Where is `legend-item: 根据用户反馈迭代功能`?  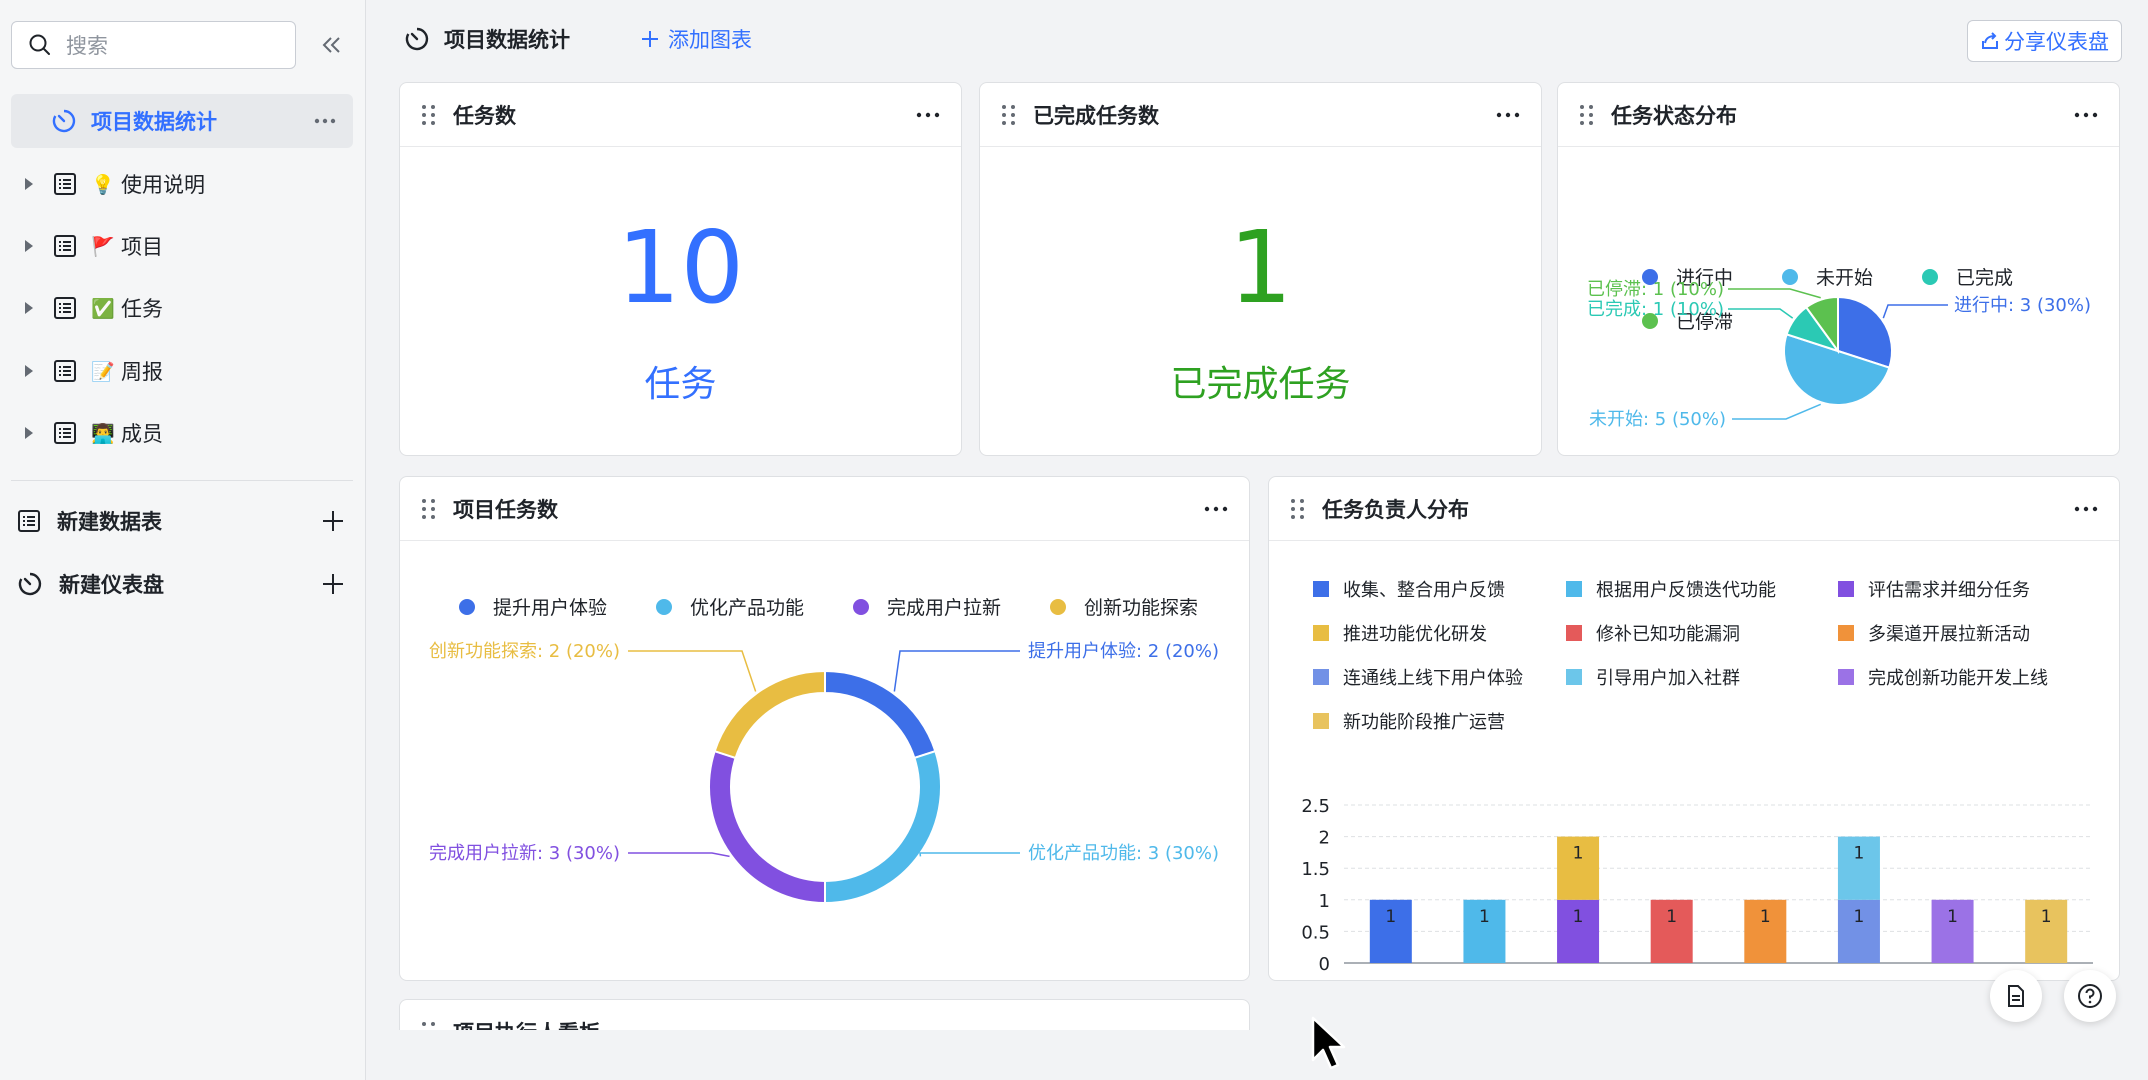
legend-item: 根据用户反馈迭代功能 is located at coordinates (1671, 590).